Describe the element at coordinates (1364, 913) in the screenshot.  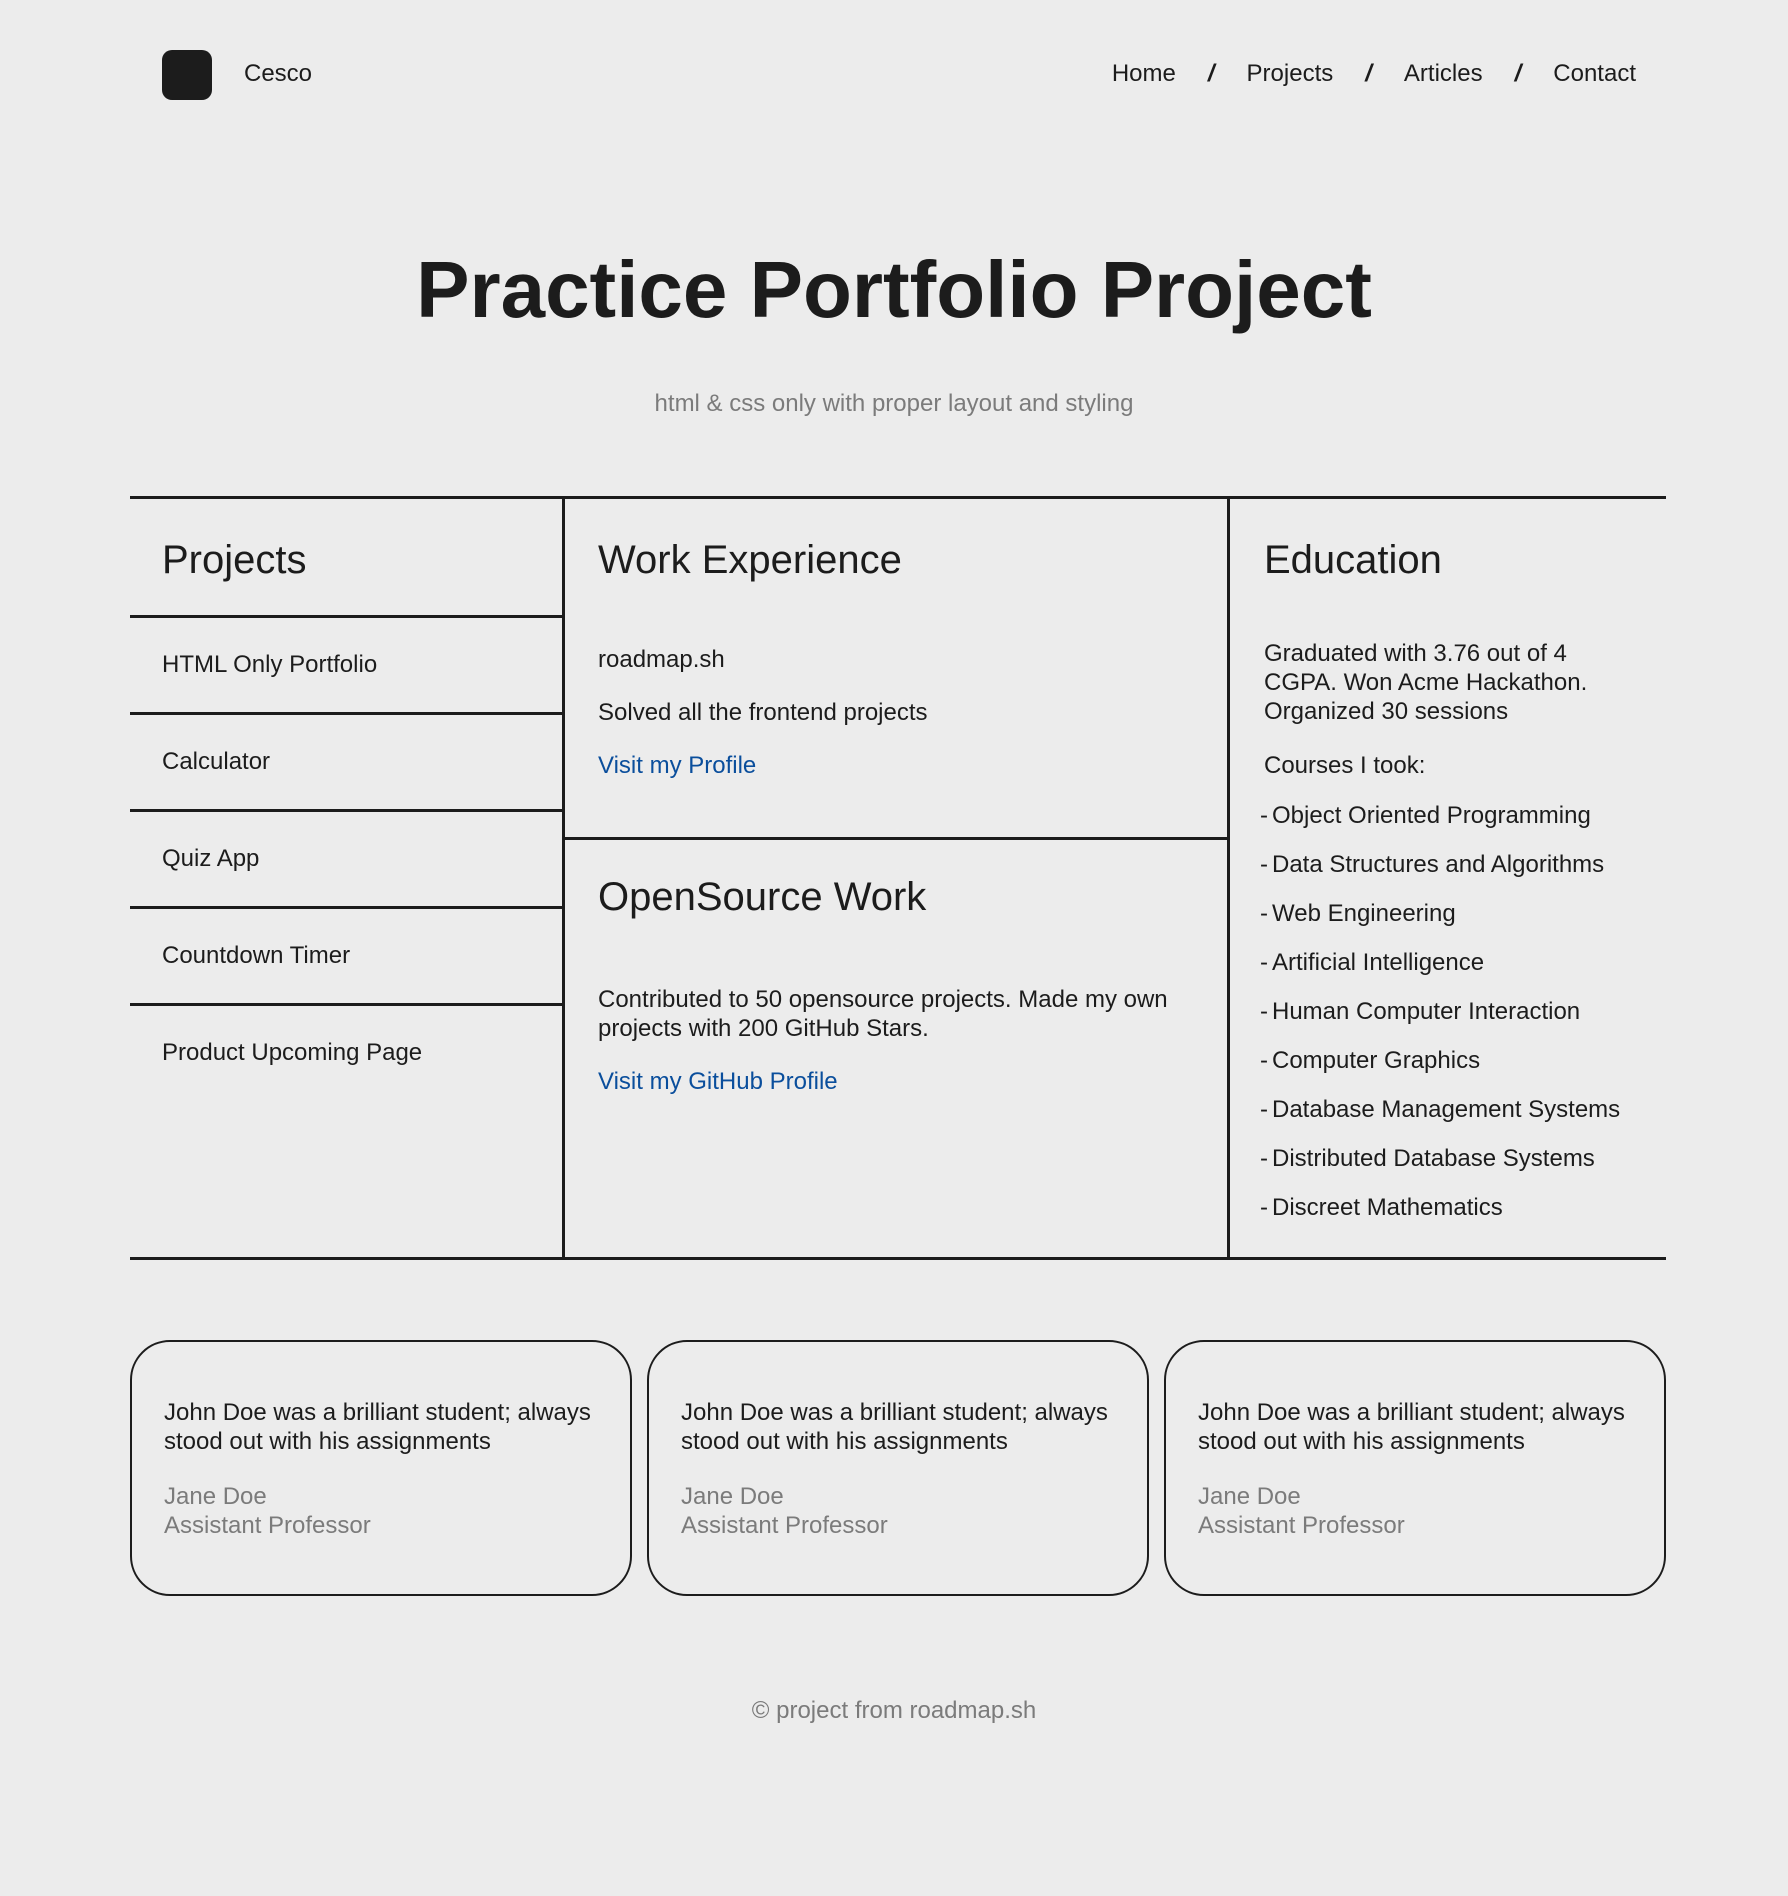
I see `course-name: Web Engineering` at that location.